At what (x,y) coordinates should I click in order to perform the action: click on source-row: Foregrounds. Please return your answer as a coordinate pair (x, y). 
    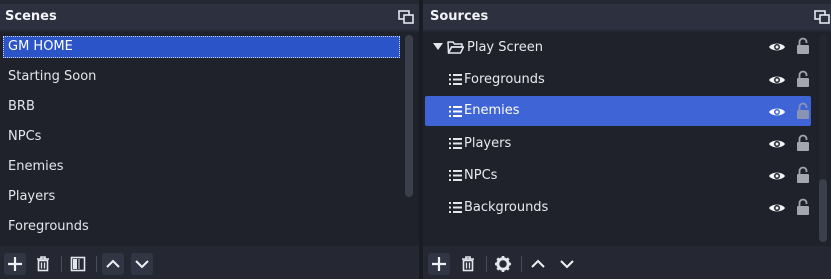
    Looking at the image, I should click on (618, 80).